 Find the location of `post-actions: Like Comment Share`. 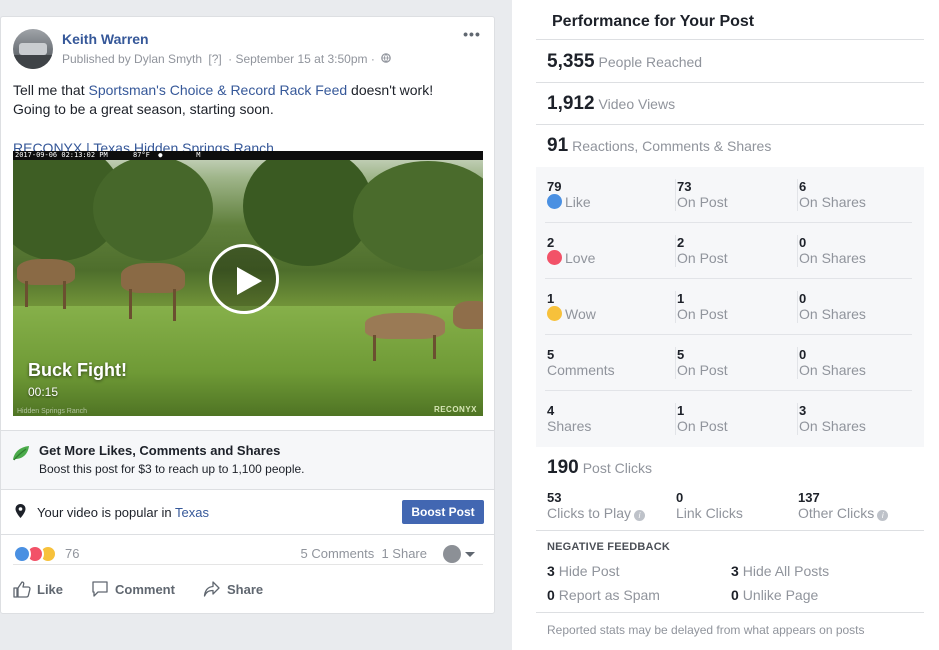

post-actions: Like Comment Share is located at coordinates (248, 592).